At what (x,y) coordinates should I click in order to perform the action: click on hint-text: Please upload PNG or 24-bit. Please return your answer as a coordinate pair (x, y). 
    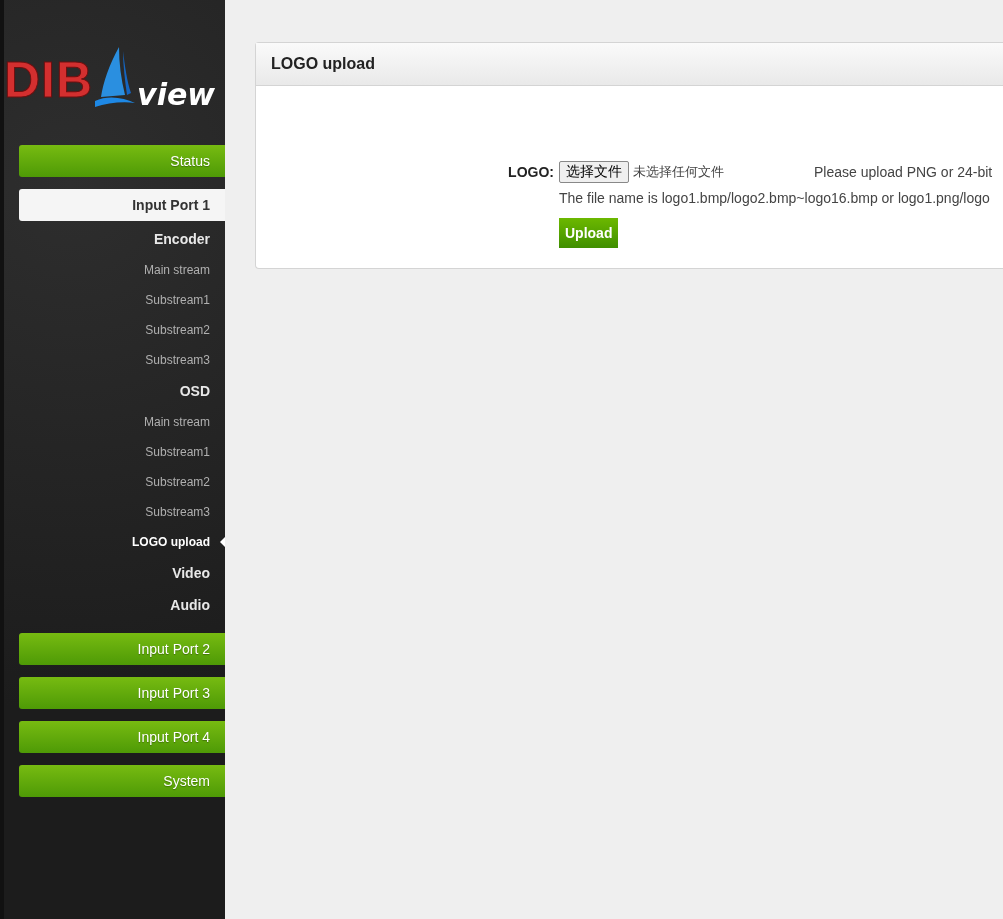
    Looking at the image, I should click on (903, 172).